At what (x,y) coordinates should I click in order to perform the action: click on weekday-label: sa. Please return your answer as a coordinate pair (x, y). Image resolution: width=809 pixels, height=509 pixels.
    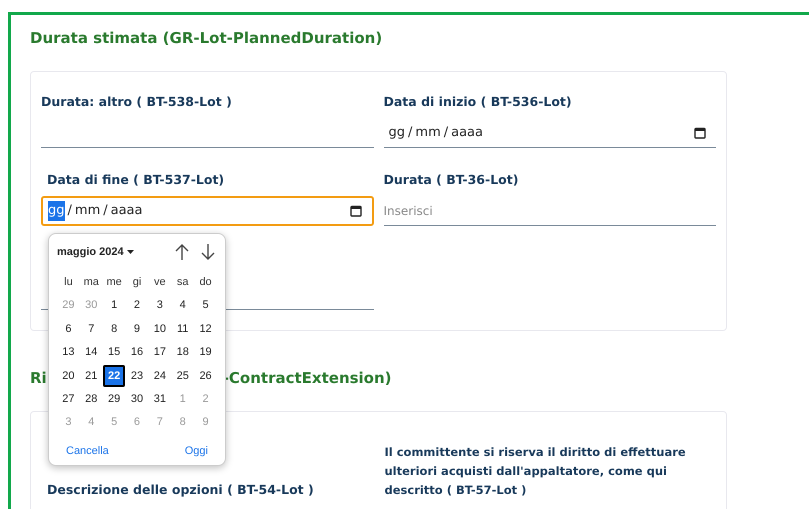
    Looking at the image, I should click on (182, 282).